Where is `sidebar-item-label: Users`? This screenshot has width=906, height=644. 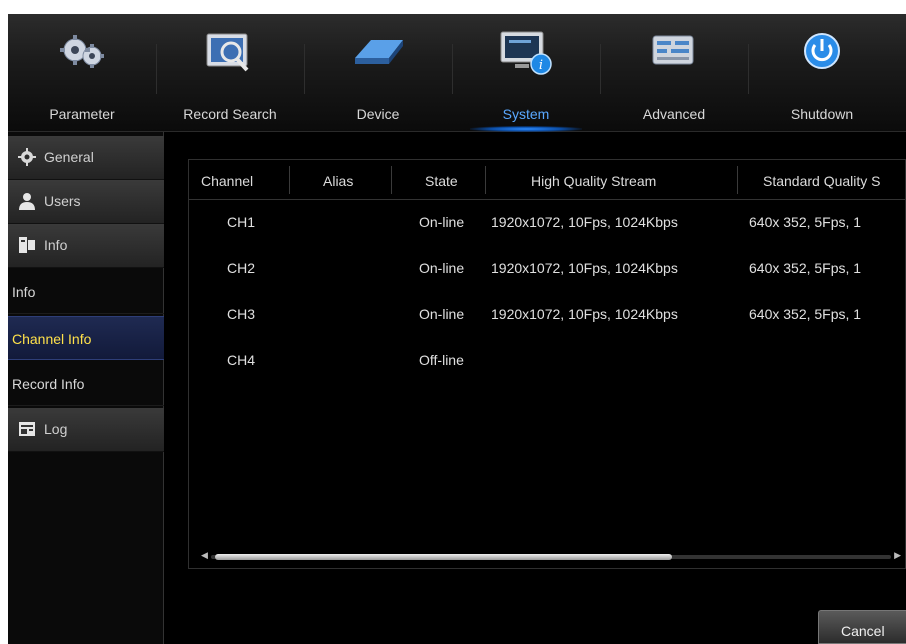 sidebar-item-label: Users is located at coordinates (62, 201).